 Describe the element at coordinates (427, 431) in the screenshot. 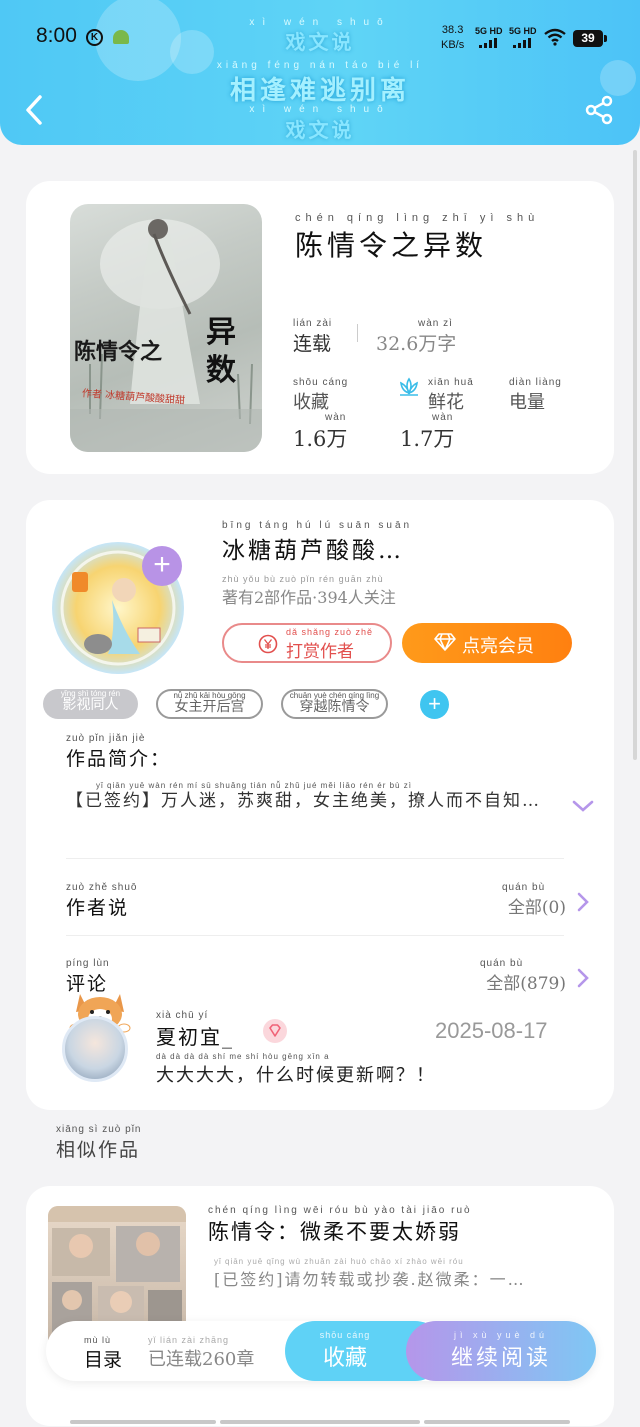

I see `stat-flower-value: wàn 1.7万` at that location.